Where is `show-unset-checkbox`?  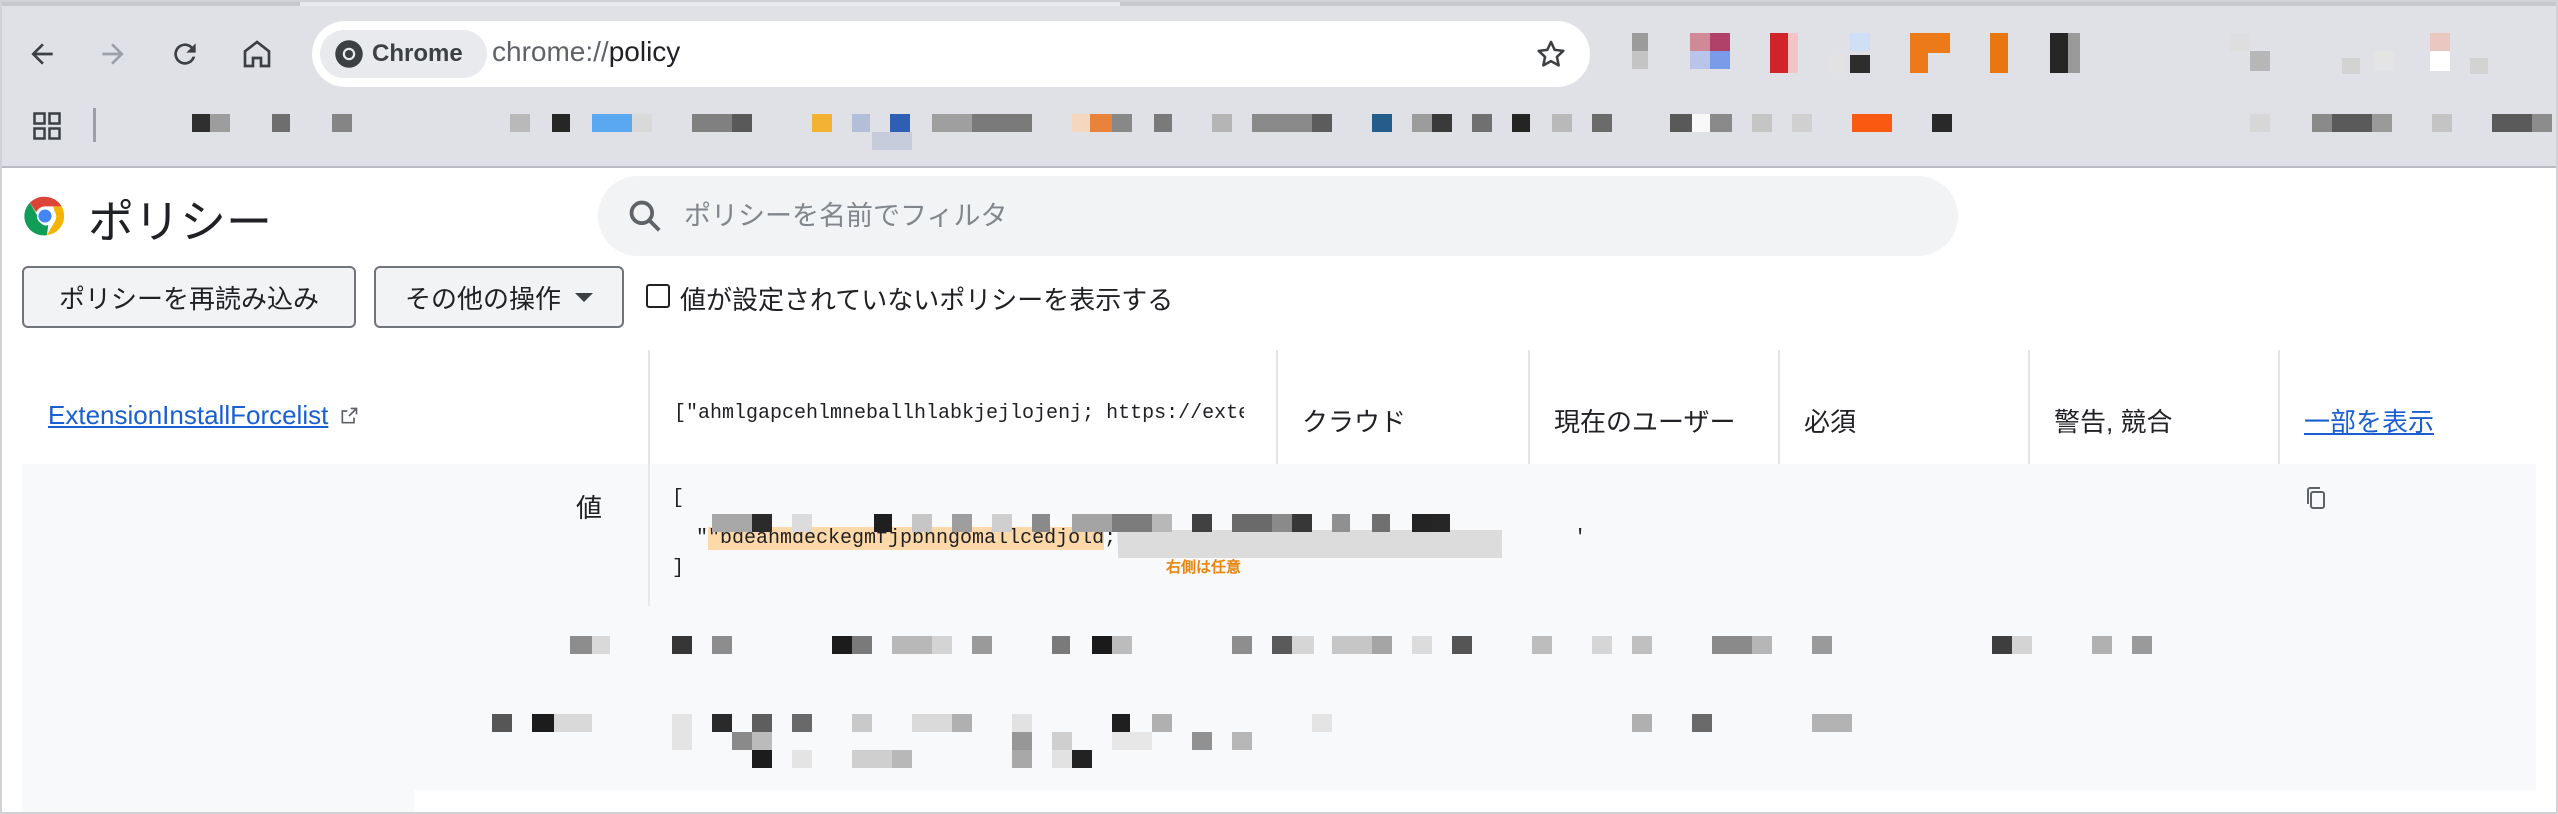 show-unset-checkbox is located at coordinates (658, 296).